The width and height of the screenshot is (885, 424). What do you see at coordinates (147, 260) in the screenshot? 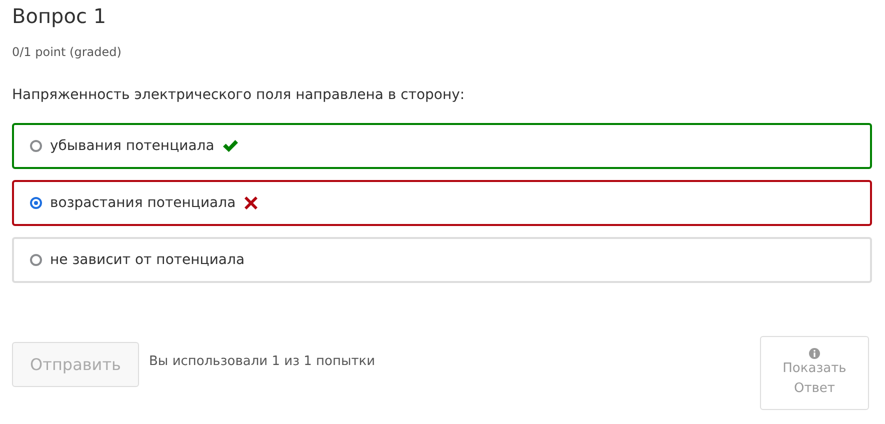
I see `option-label: не зависит от потенциала` at bounding box center [147, 260].